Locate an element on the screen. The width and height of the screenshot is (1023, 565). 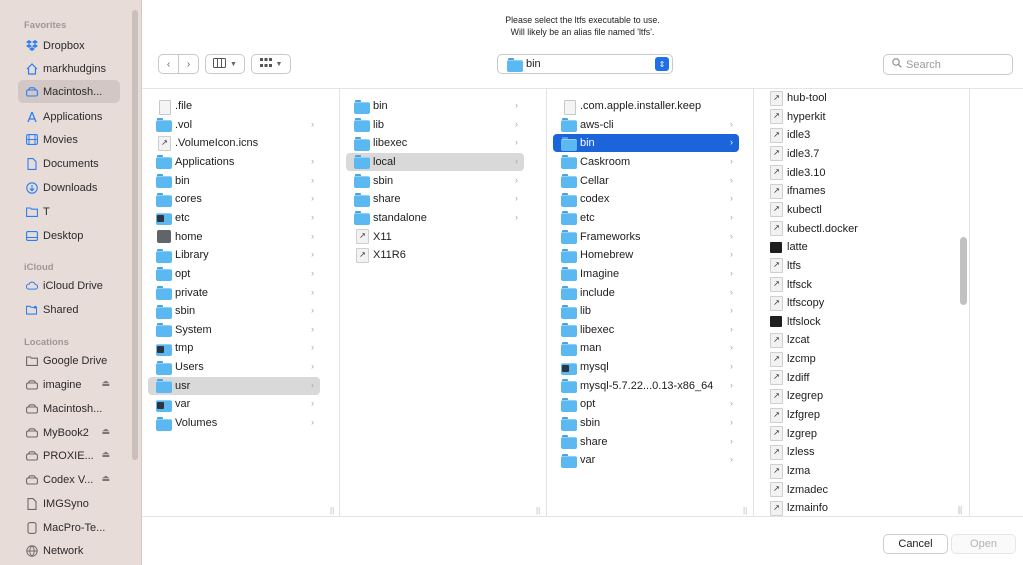
file-row: hub-tool is located at coordinates (855, 98).